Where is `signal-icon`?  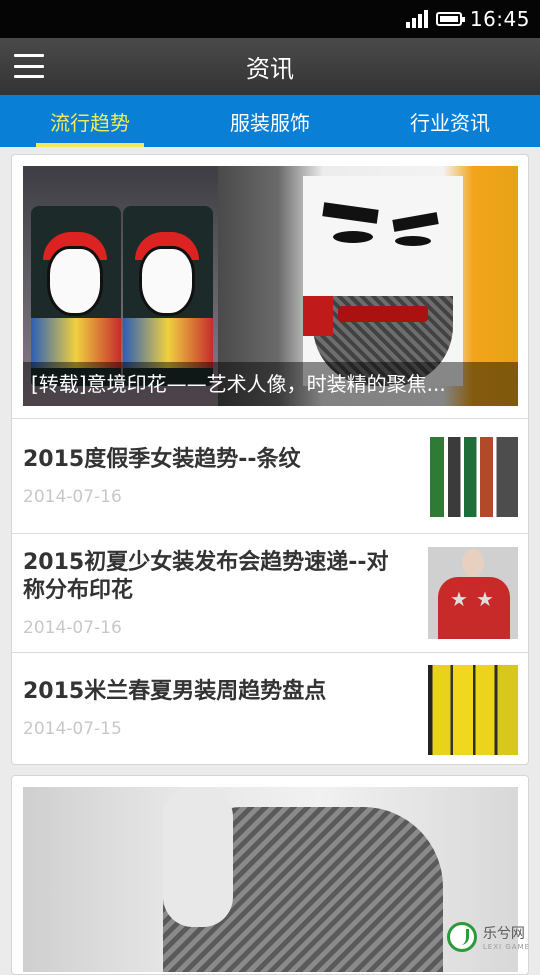 signal-icon is located at coordinates (417, 19).